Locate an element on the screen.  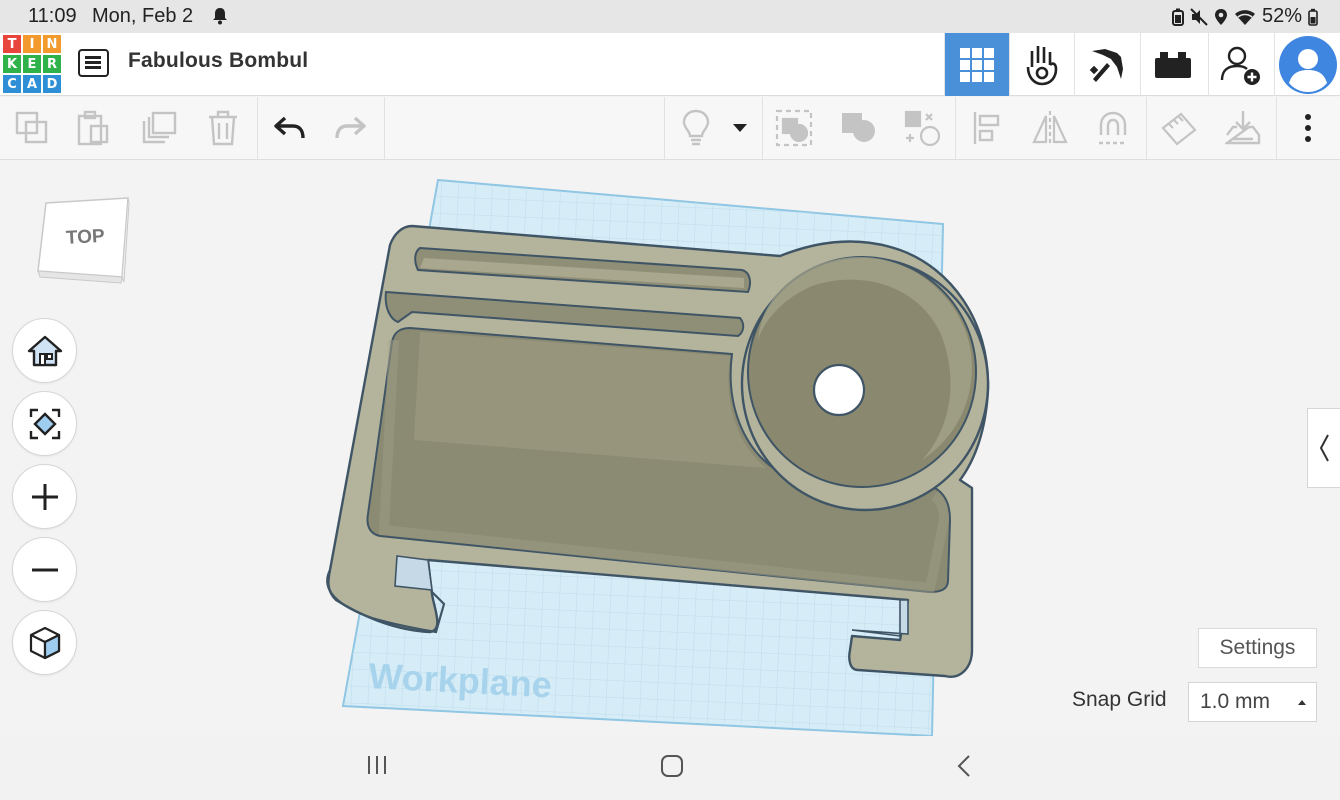
dropdown-caret-icon is located at coordinates (740, 128).